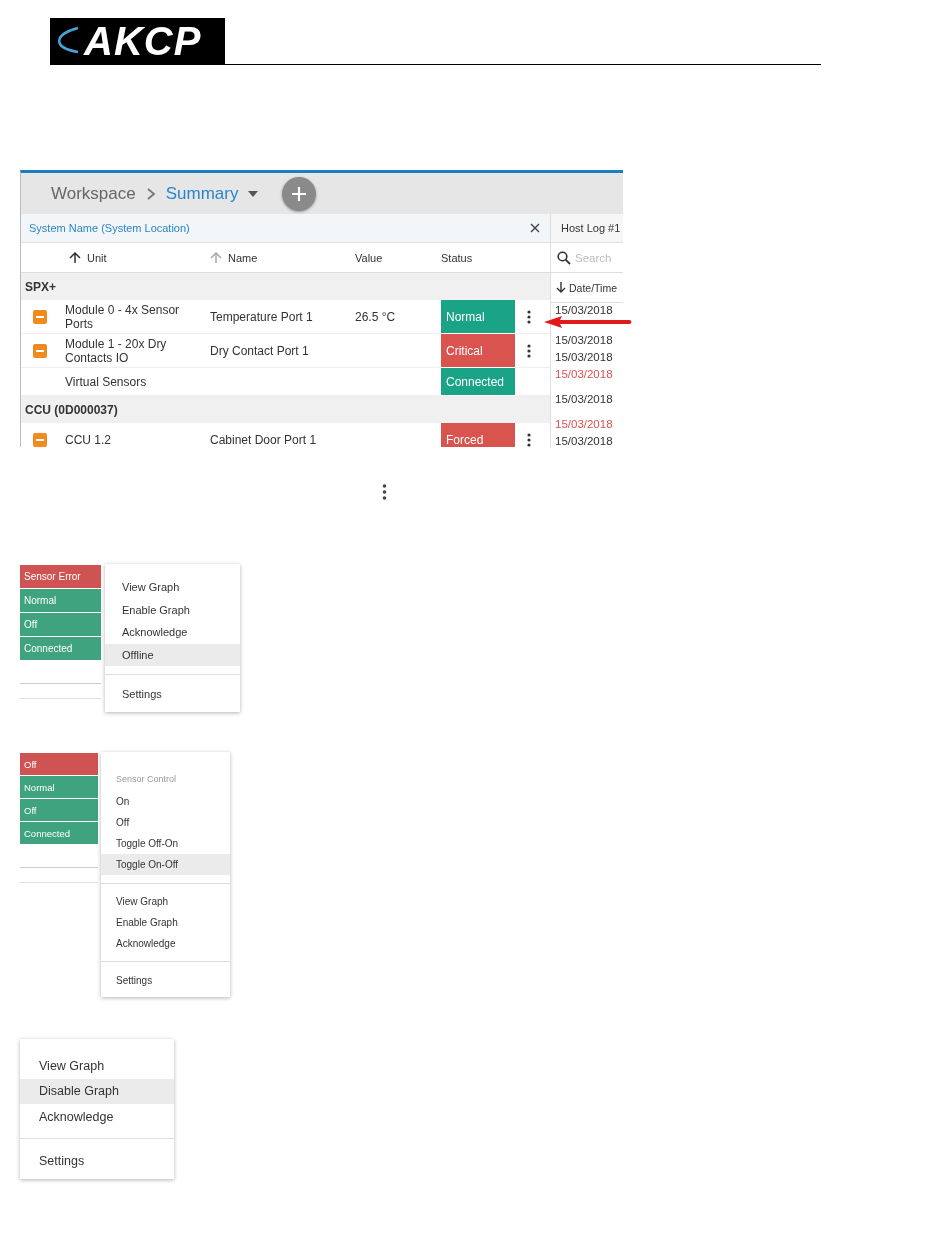 Image resolution: width=950 pixels, height=1254 pixels. I want to click on column-header: Date/Time, so click(593, 287).